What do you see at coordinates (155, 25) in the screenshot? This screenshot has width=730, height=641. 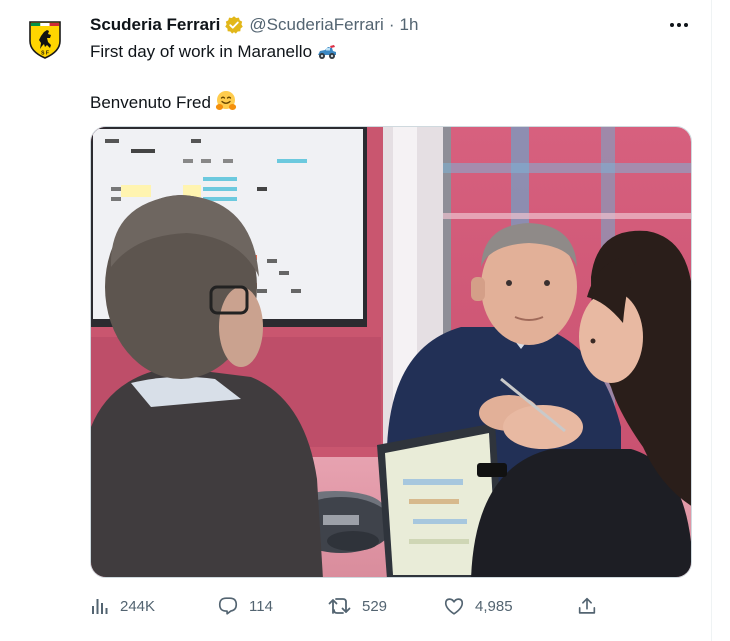 I see `display-name: Scuderia Ferrari` at bounding box center [155, 25].